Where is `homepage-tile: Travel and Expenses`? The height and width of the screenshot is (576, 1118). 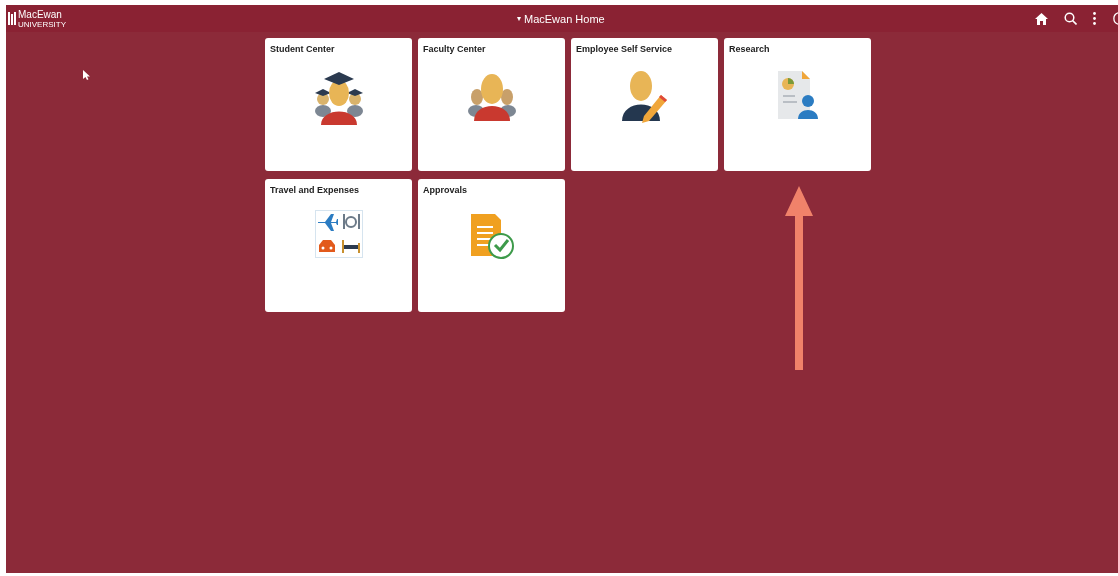
homepage-tile: Travel and Expenses is located at coordinates (338, 245).